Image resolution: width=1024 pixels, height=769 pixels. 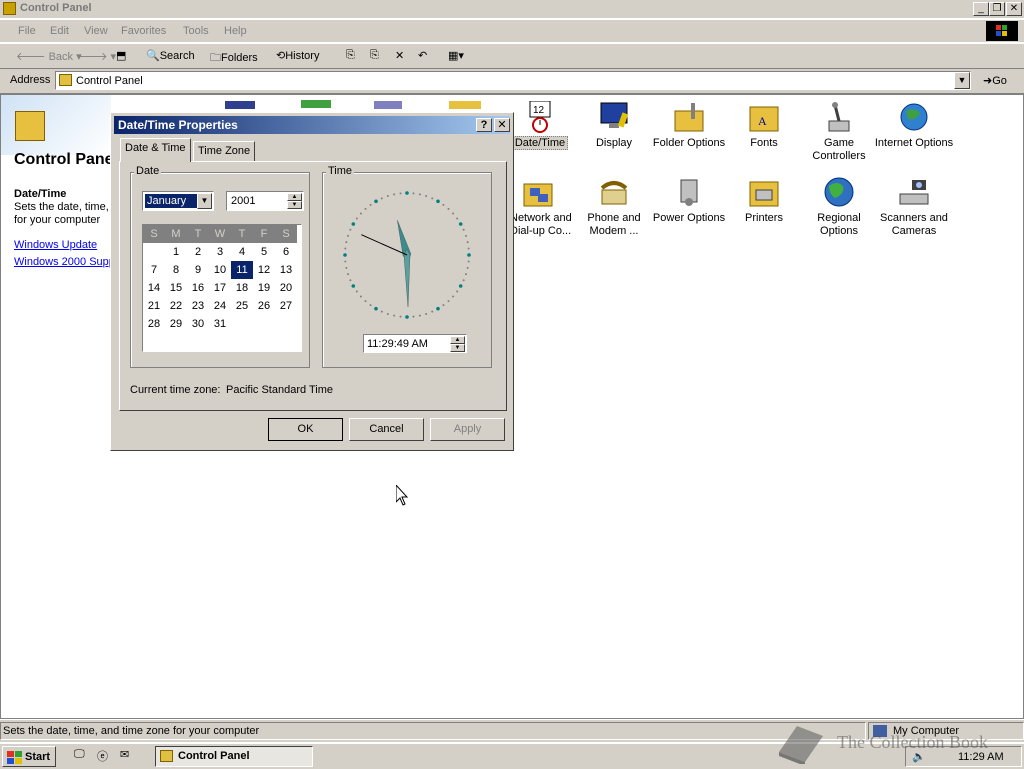 I want to click on year-down-button: ▼, so click(x=294, y=205).